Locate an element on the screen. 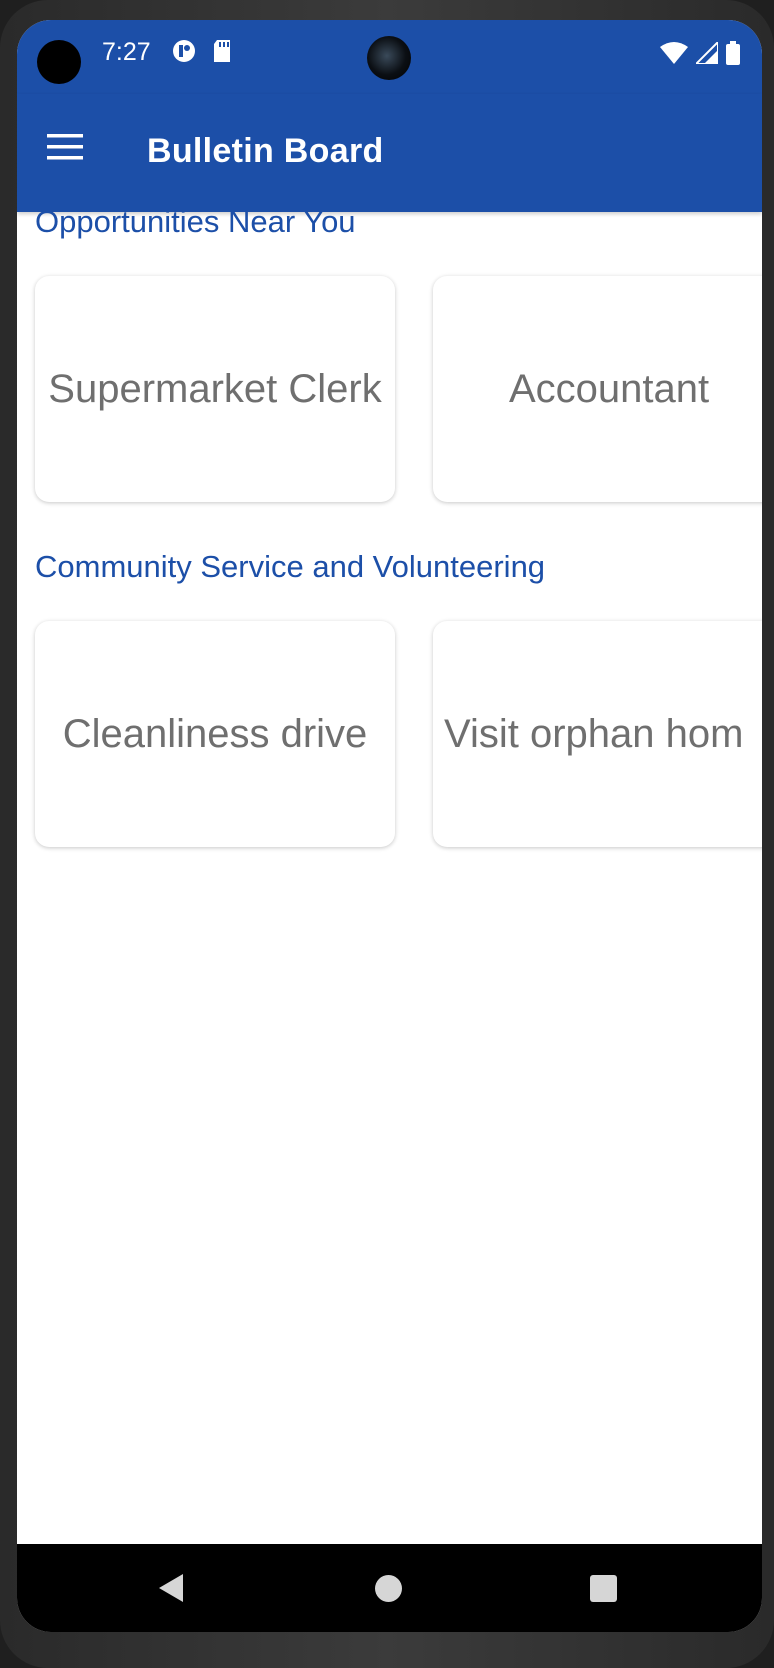 This screenshot has height=1668, width=774. section-title-opportunities: Opportunities Near You is located at coordinates (195, 221).